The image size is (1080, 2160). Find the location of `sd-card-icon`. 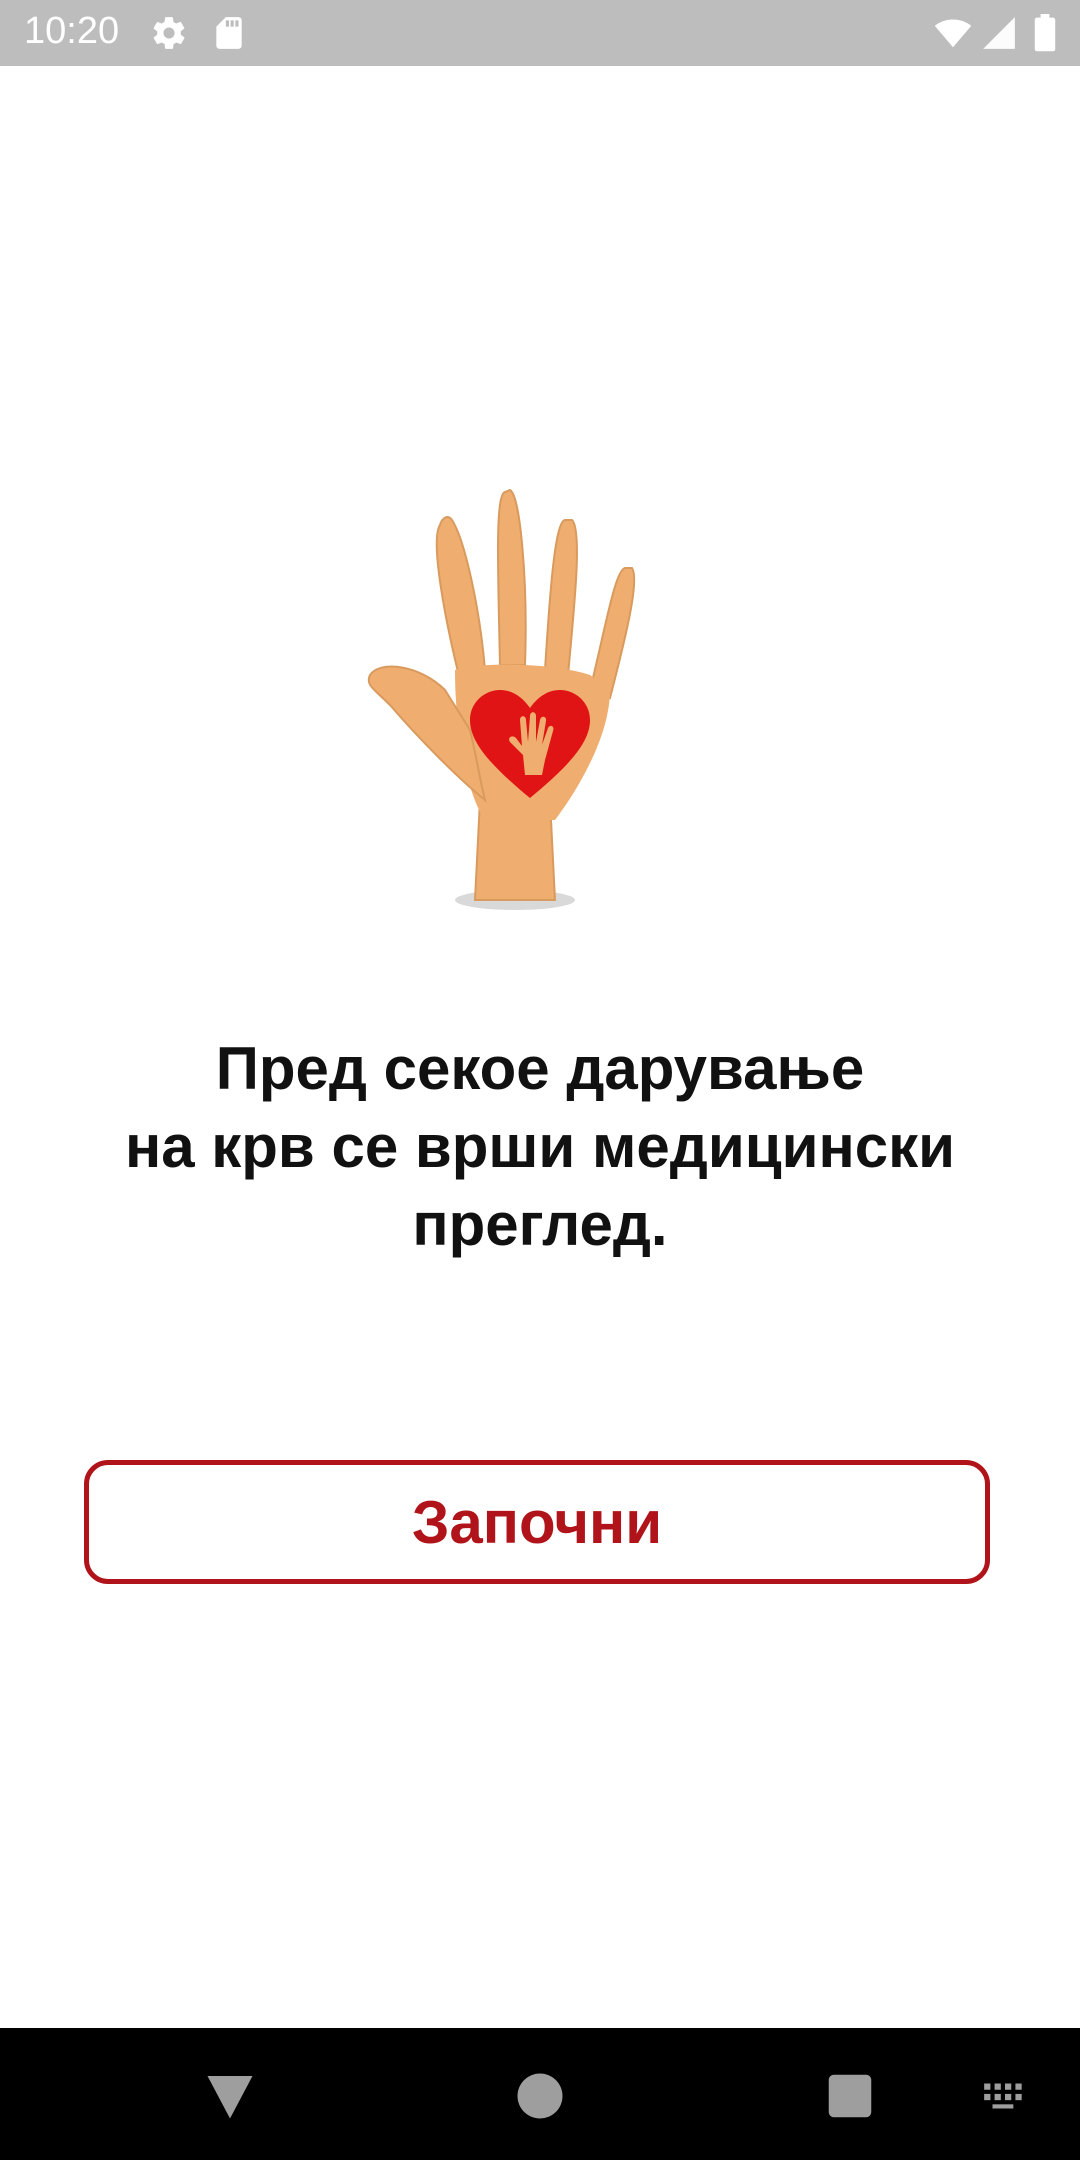

sd-card-icon is located at coordinates (229, 33).